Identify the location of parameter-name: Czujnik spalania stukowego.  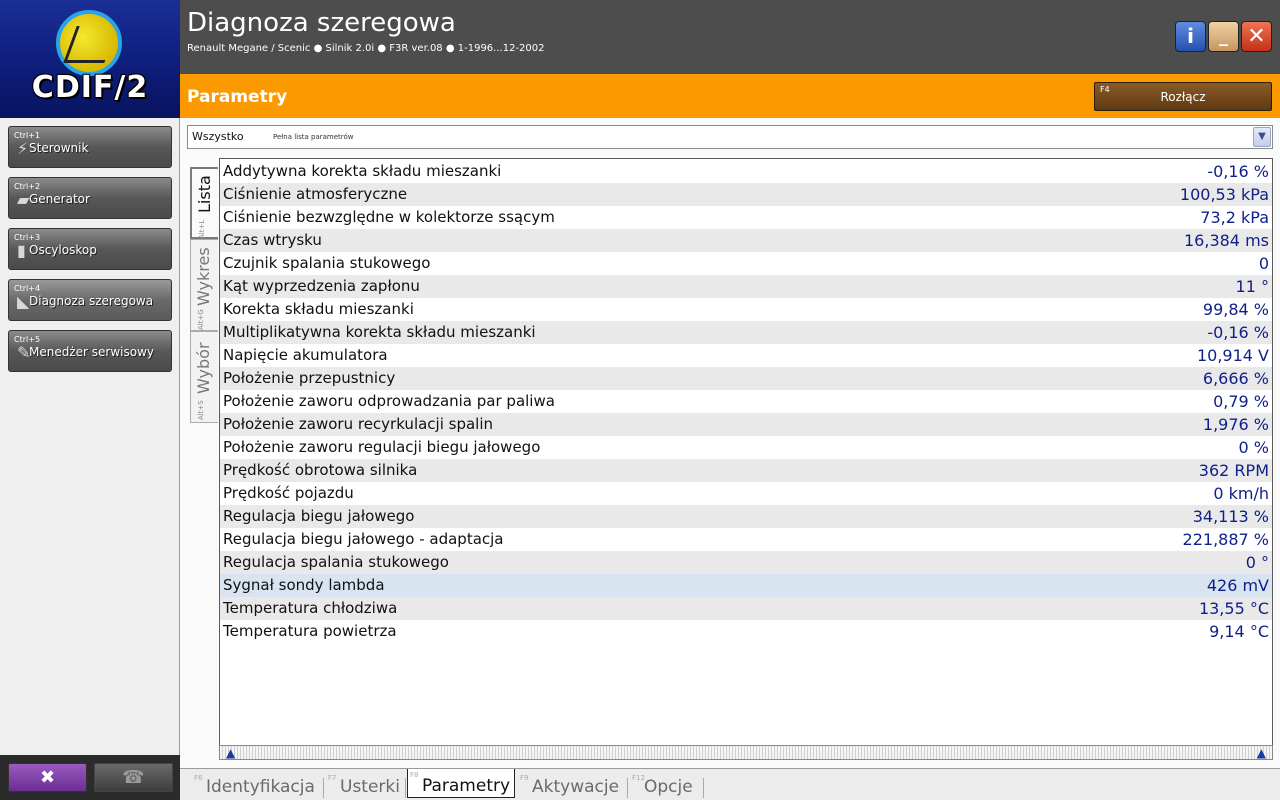
(327, 263).